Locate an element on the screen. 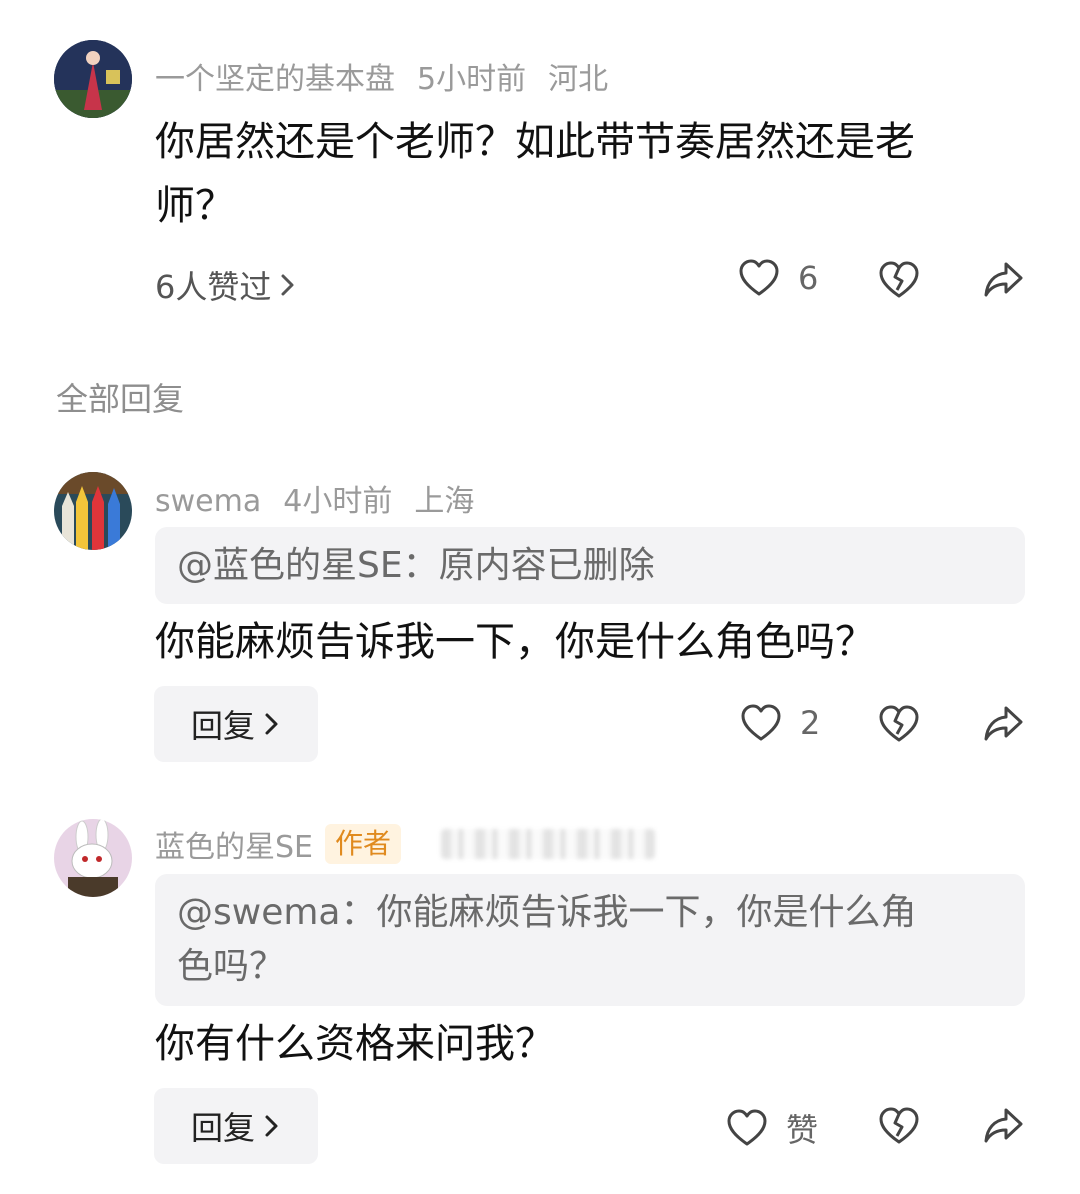 This screenshot has height=1194, width=1080. like-button: 6 is located at coordinates (778, 278).